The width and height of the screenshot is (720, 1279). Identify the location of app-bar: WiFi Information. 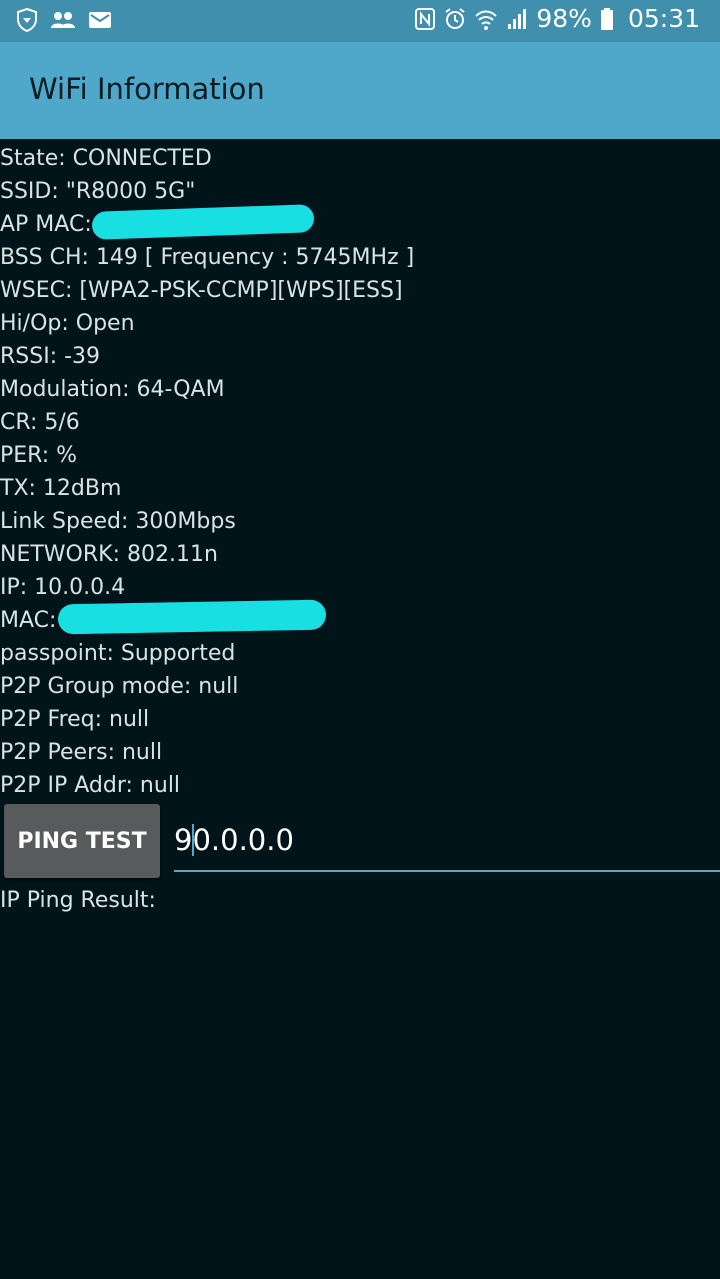
(360, 90).